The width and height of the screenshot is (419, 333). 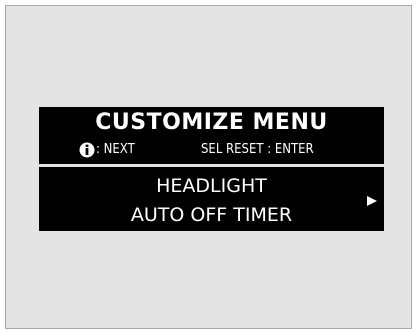 I want to click on menu-title: CUSTOMIZE MENU, so click(x=211, y=122).